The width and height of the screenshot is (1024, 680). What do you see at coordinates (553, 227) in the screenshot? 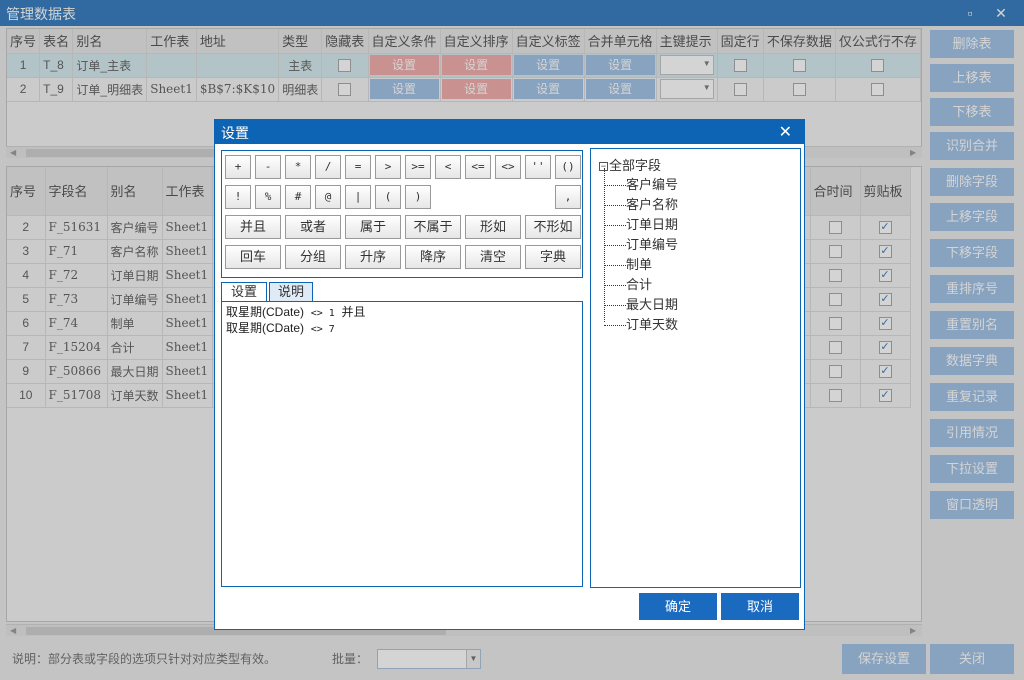
I see `key-not-like: 不形如` at bounding box center [553, 227].